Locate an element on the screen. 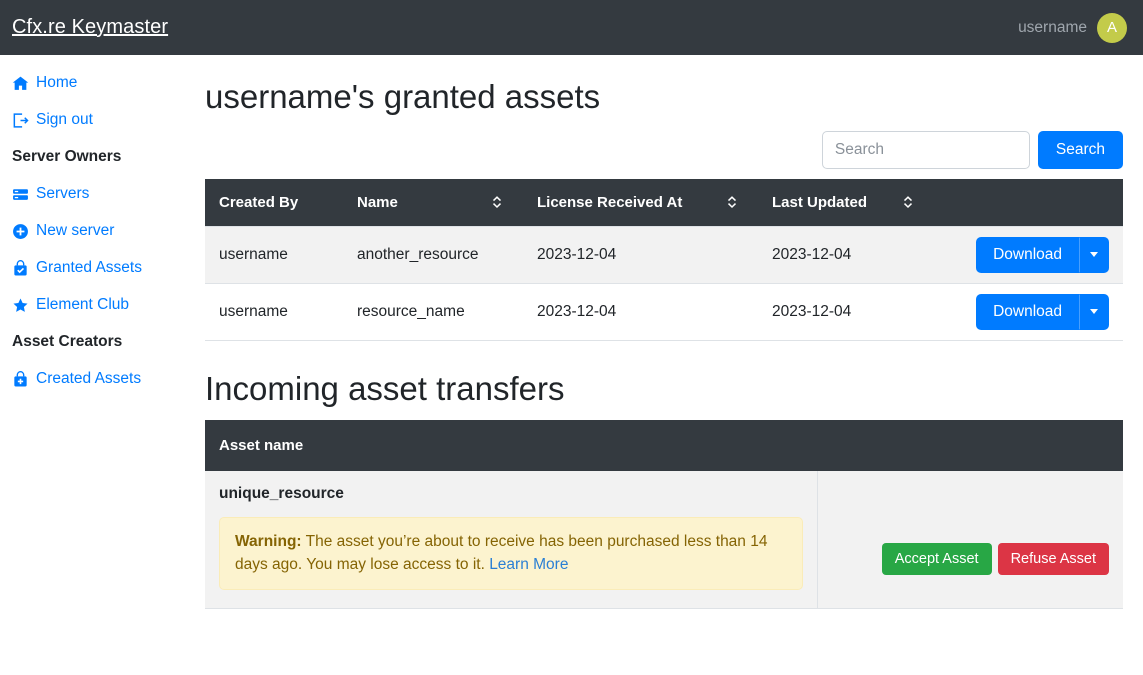  search-button: Search is located at coordinates (1080, 149).